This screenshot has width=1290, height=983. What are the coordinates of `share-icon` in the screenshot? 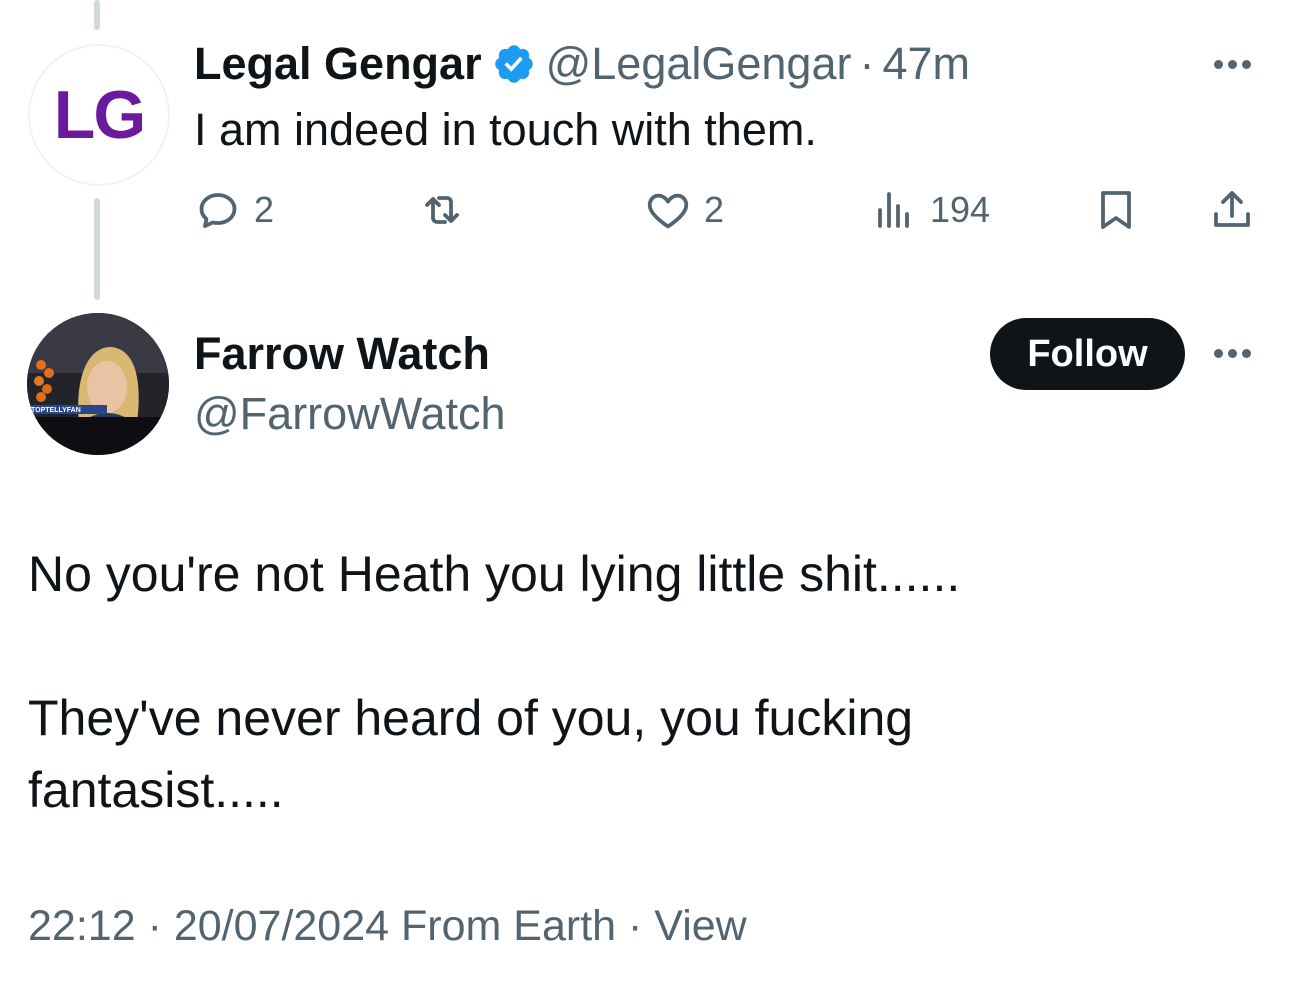 It's located at (1232, 209).